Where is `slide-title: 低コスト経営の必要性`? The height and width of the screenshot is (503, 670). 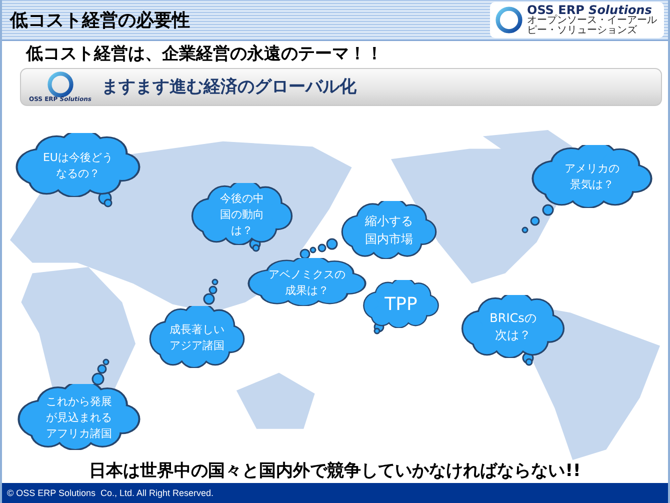
slide-title: 低コスト経営の必要性 is located at coordinates (100, 20).